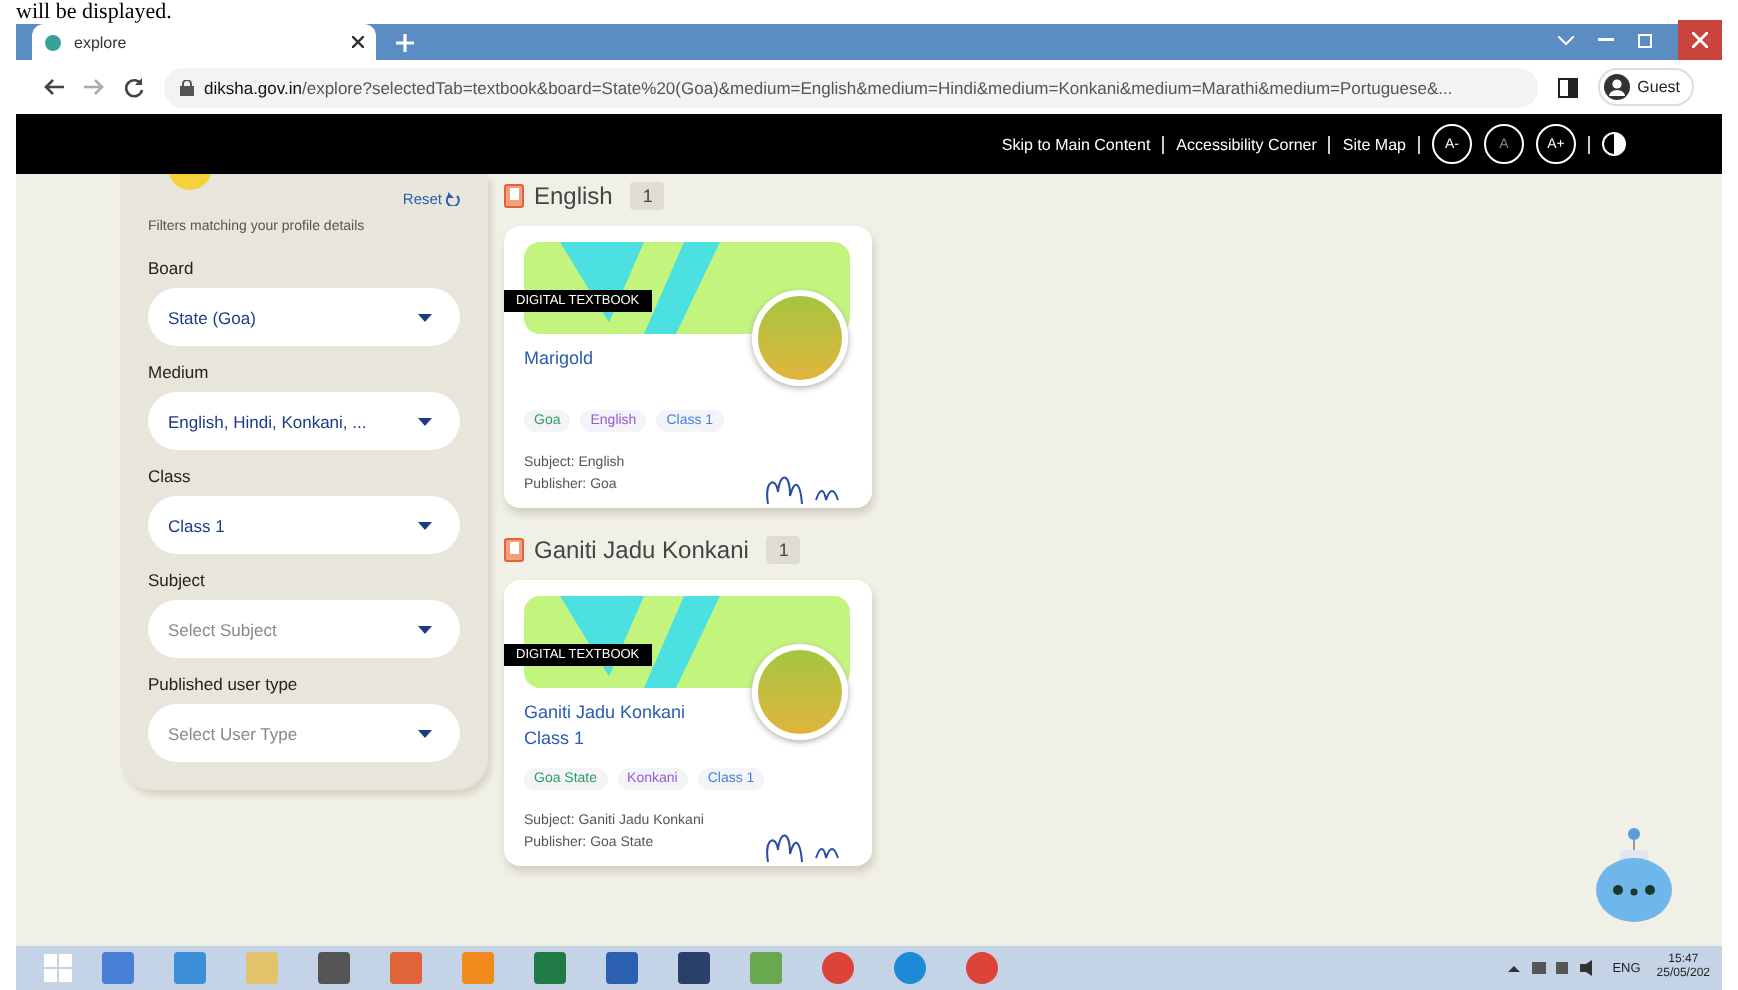 This screenshot has height=990, width=1738. I want to click on close-window-button, so click(1700, 40).